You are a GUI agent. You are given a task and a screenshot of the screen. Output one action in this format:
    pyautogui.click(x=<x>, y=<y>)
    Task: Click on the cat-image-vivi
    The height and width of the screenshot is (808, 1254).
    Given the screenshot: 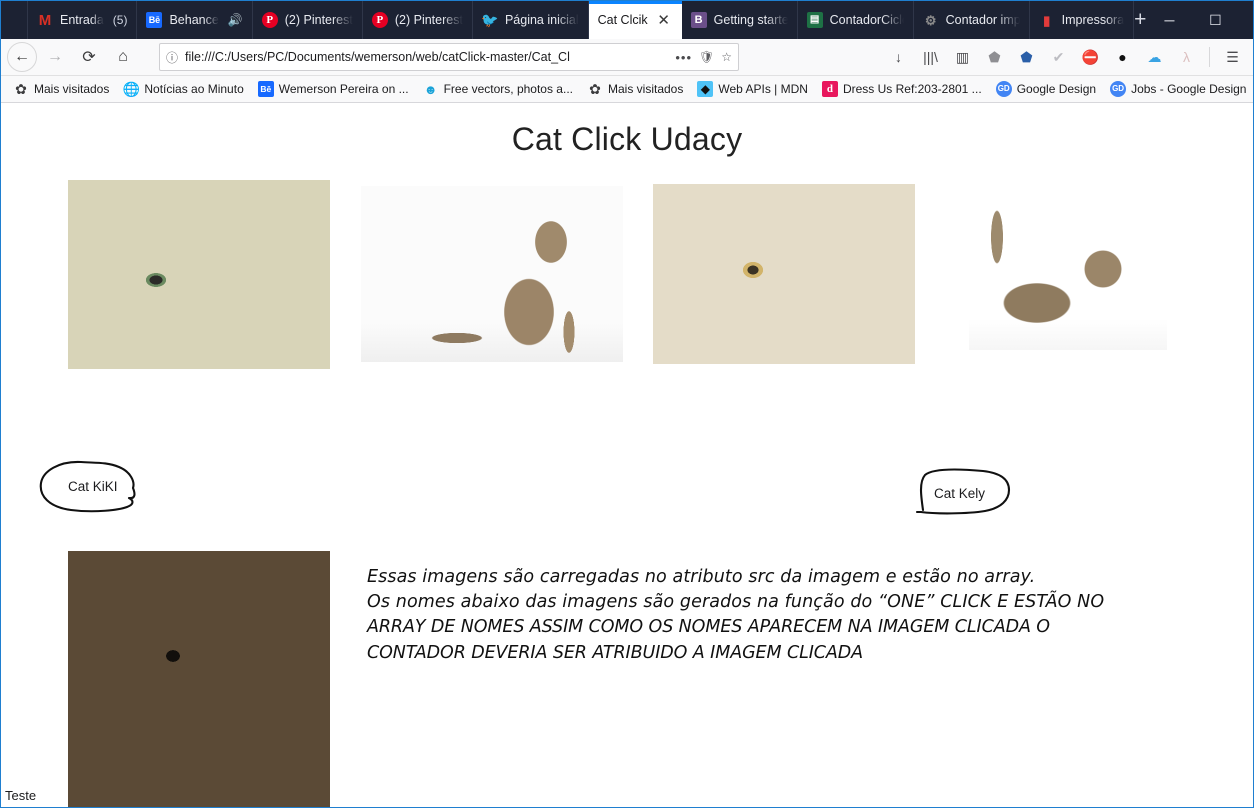 What is the action you would take?
    pyautogui.click(x=199, y=679)
    